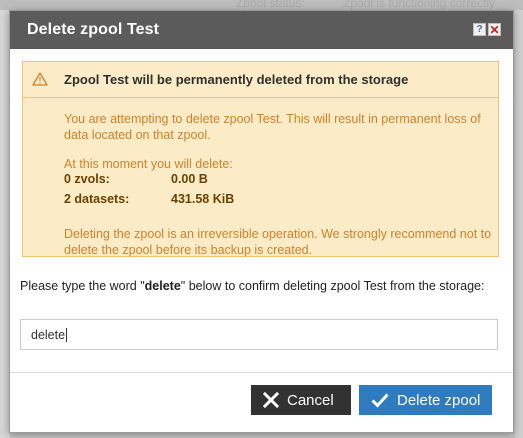  I want to click on help-icon: ?, so click(479, 29).